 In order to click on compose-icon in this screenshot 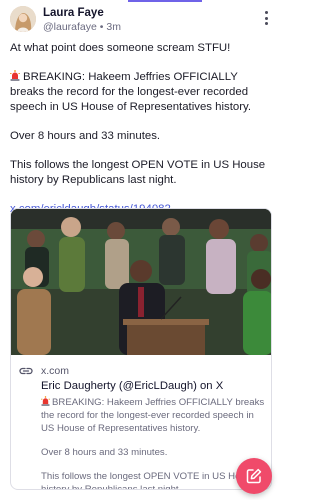, I will do `click(254, 476)`.